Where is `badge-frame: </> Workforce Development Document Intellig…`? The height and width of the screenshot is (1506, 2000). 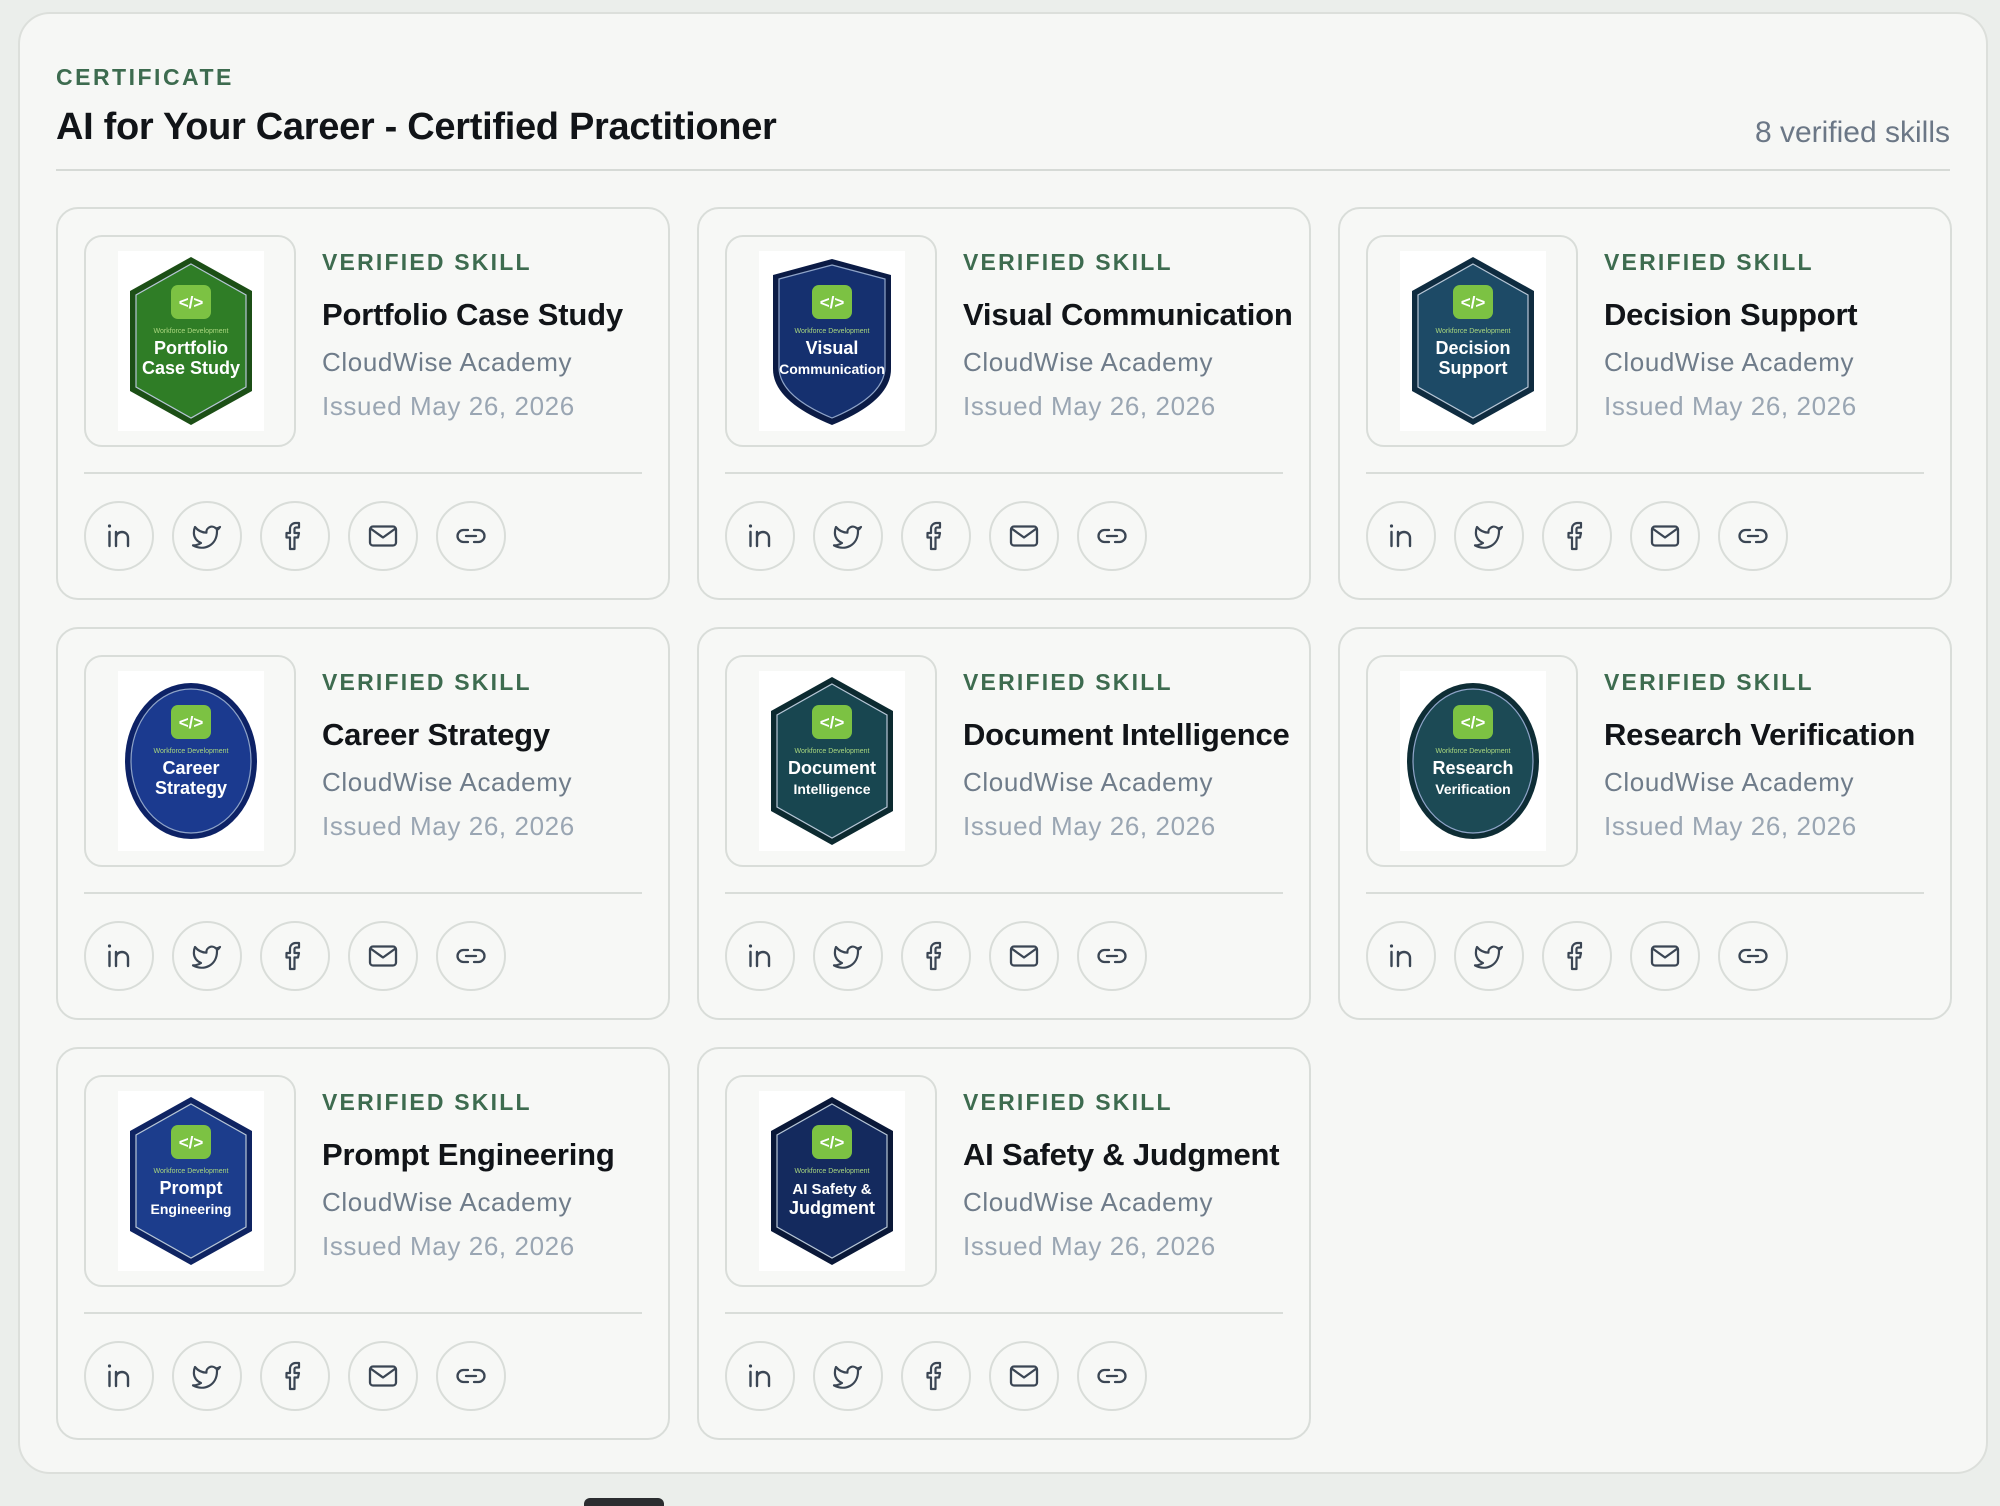 badge-frame: </> Workforce Development Document Intellig… is located at coordinates (831, 761).